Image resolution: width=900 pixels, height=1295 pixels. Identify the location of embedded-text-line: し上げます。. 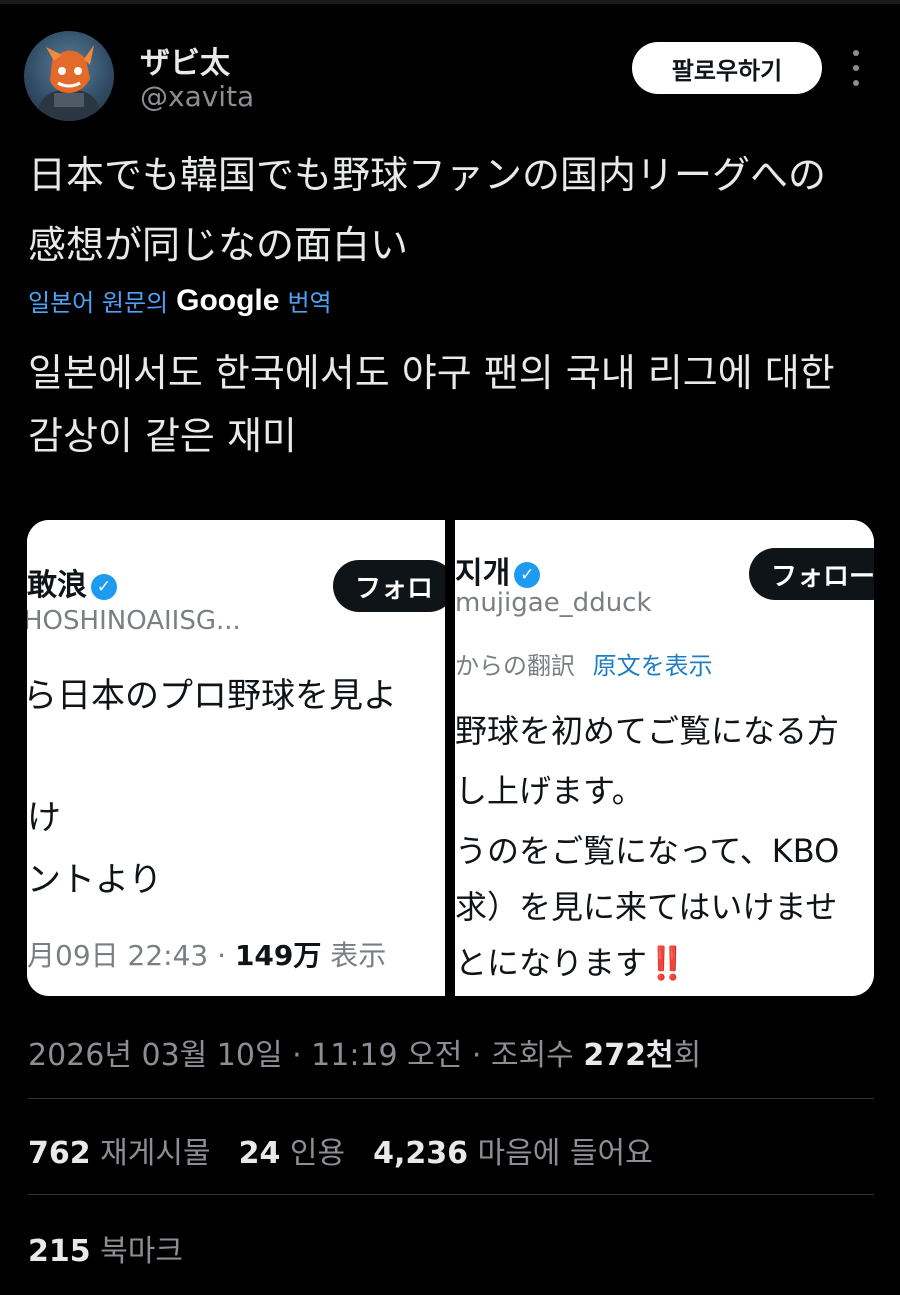
(549, 791).